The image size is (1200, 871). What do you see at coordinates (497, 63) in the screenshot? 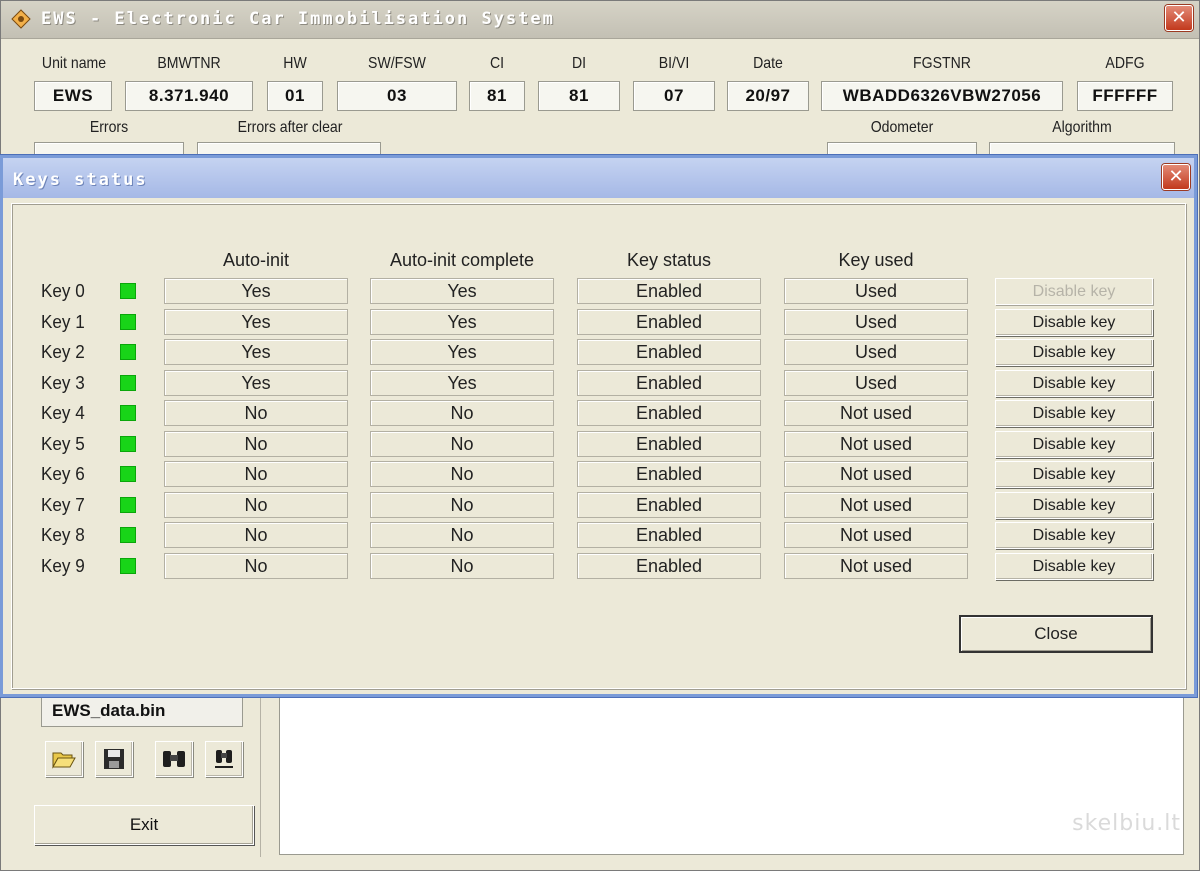
I see `label-ci: CI` at bounding box center [497, 63].